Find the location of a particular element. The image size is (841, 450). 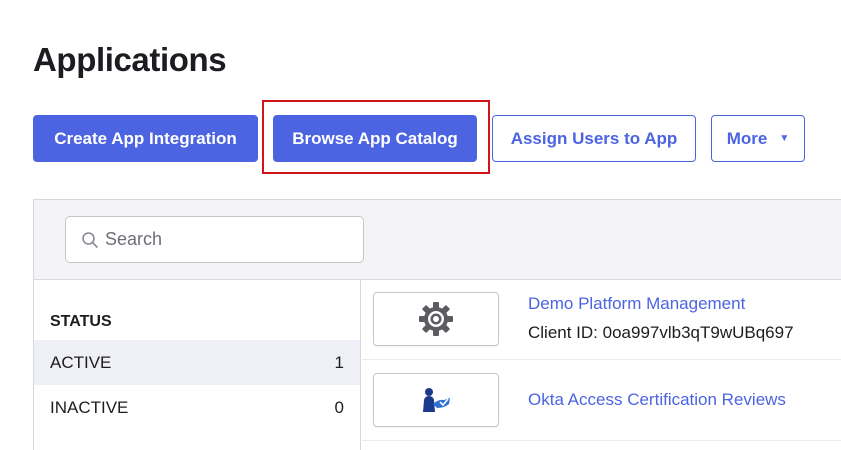

create-app-integration-label: Create App Integration is located at coordinates (145, 138).